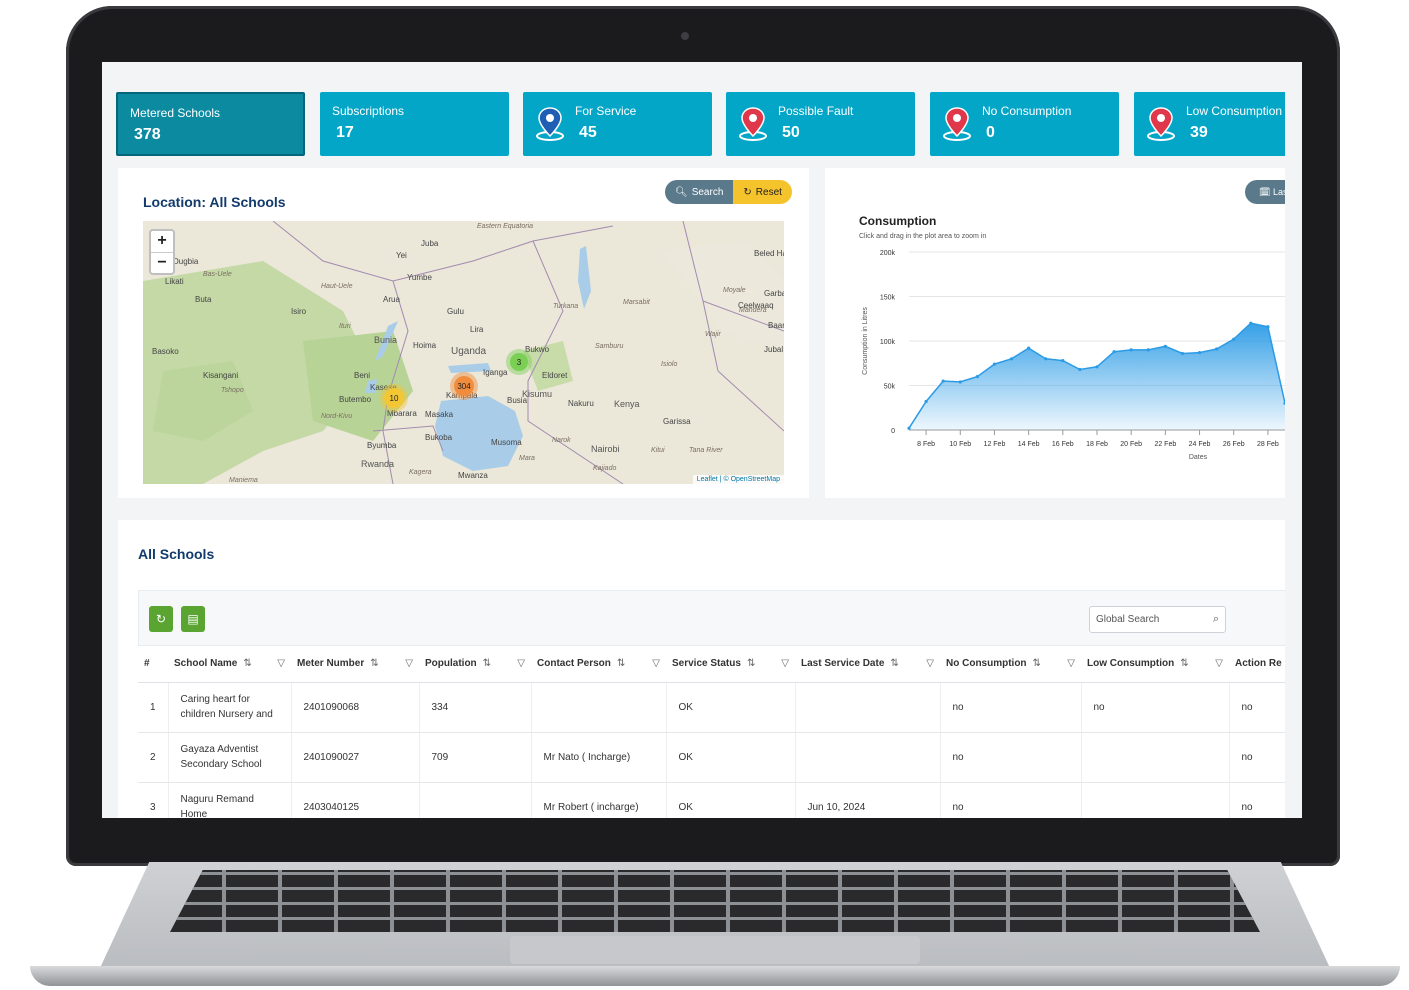  Describe the element at coordinates (774, 349) in the screenshot. I see `map-place-label: Jubal` at that location.